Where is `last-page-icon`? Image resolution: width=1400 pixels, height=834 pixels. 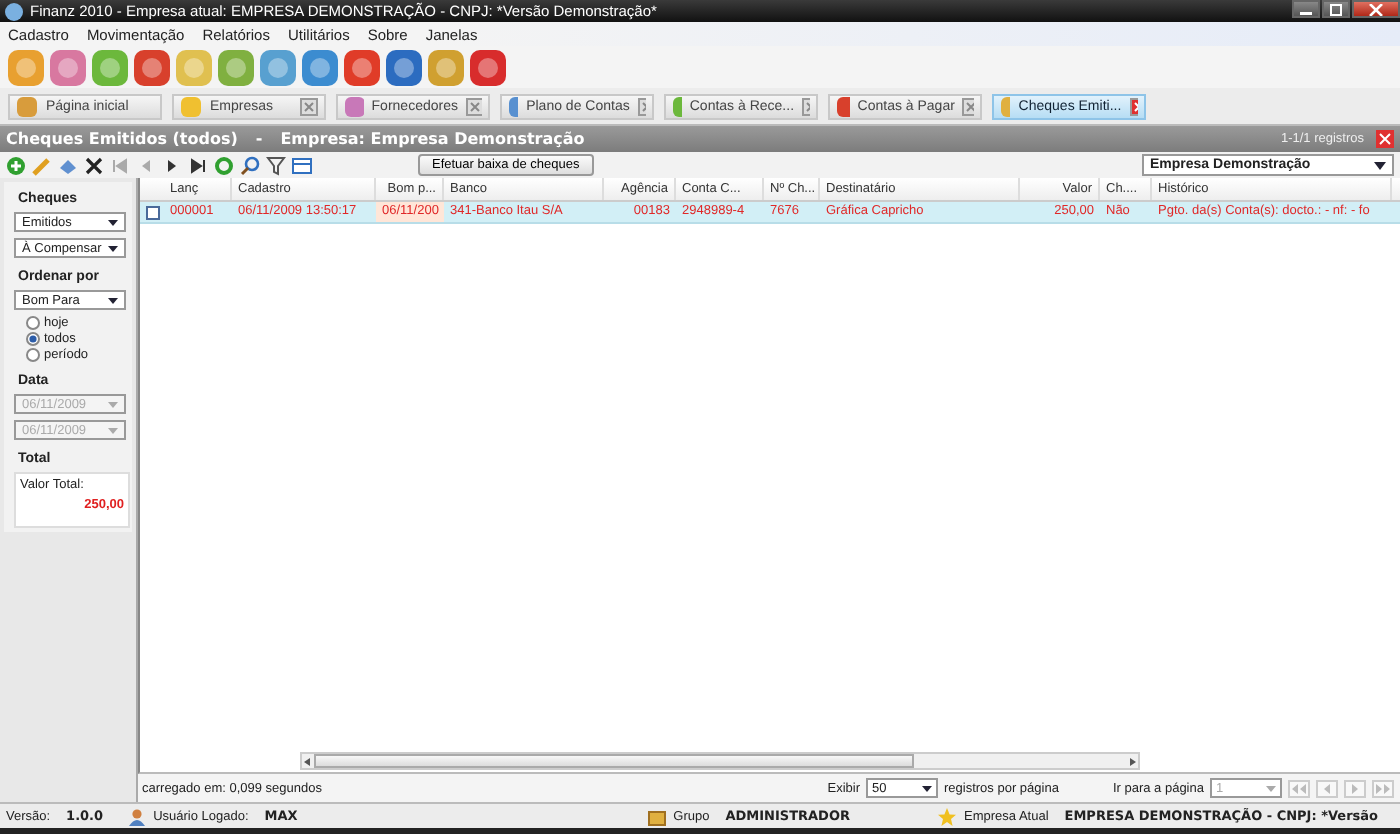
last-page-icon is located at coordinates (1383, 788).